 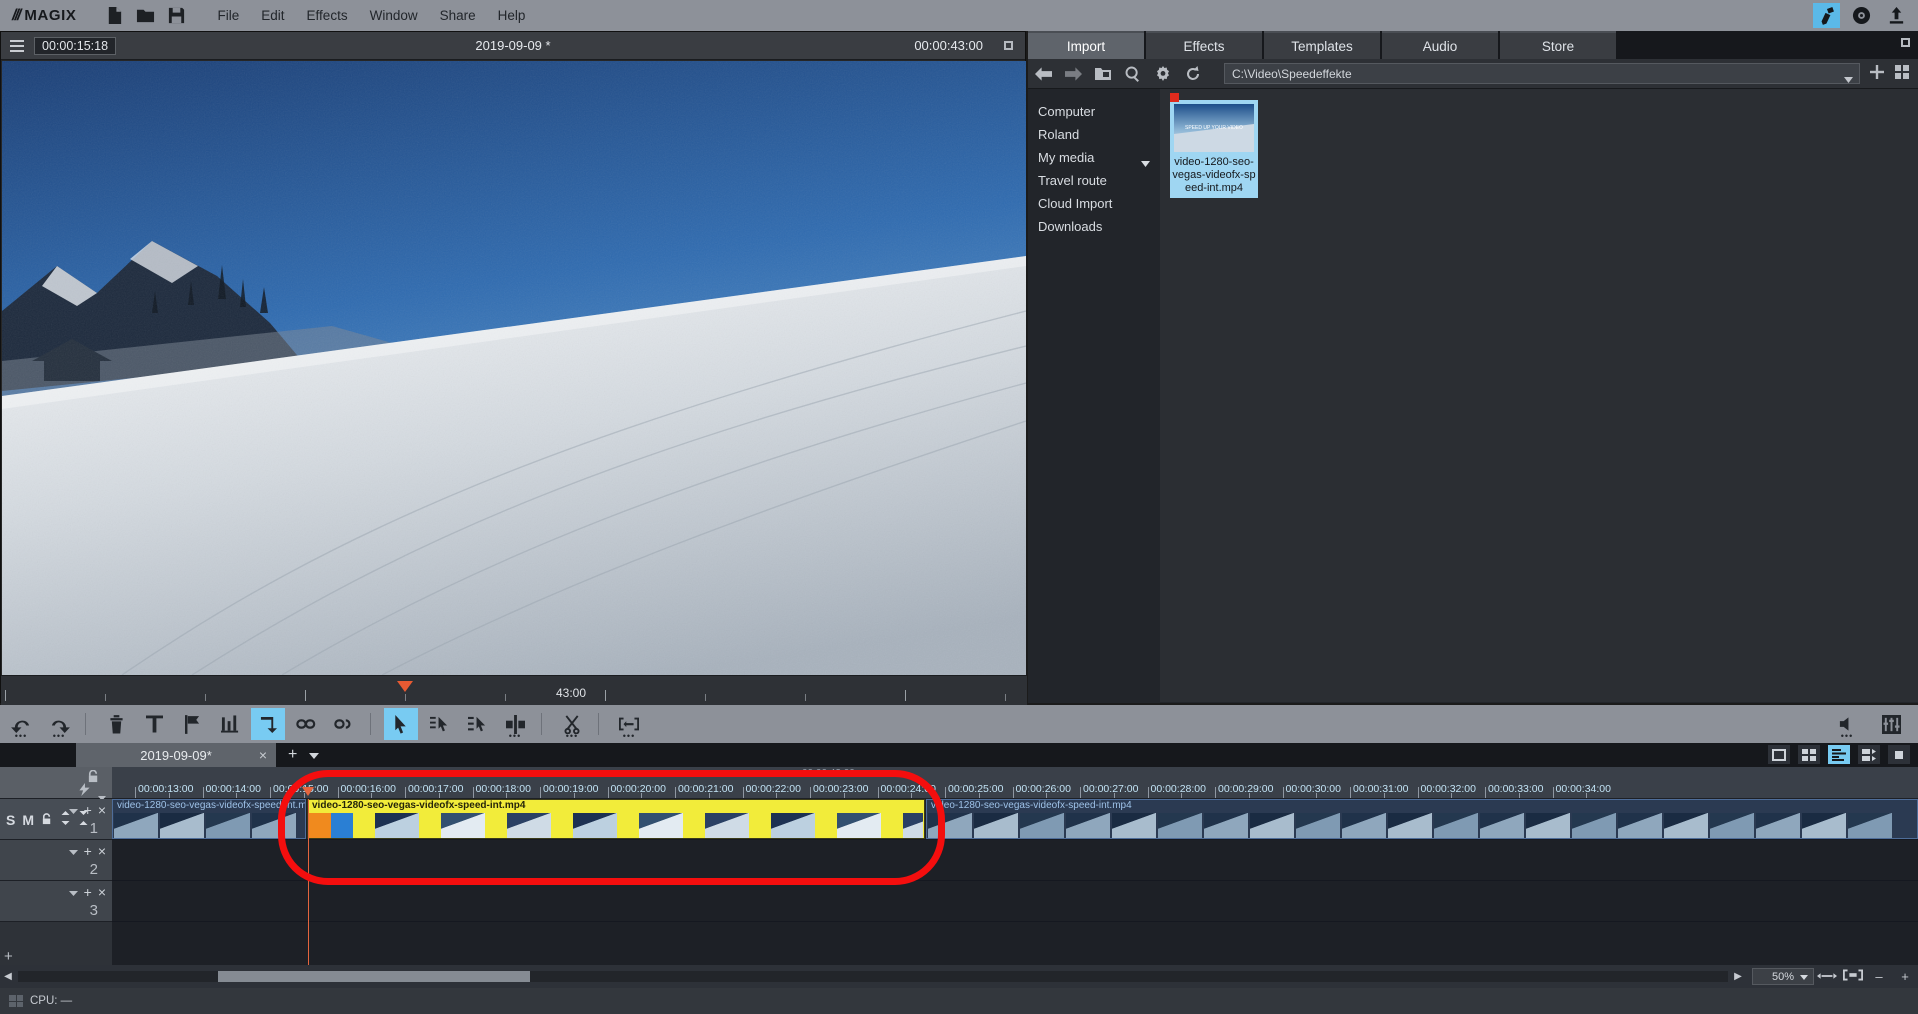 What do you see at coordinates (65, 819) in the screenshot?
I see `track-1-height-icon` at bounding box center [65, 819].